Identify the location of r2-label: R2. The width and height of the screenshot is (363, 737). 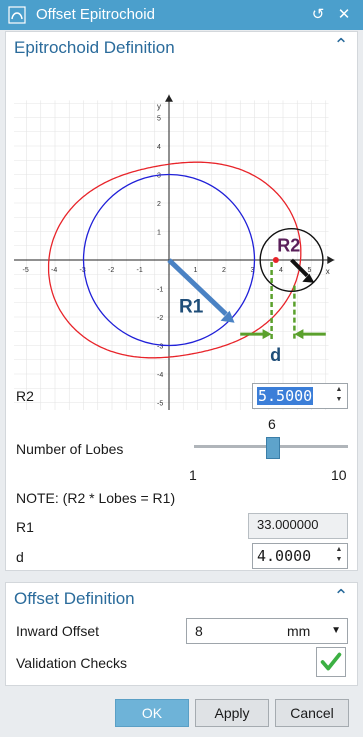
(25, 396).